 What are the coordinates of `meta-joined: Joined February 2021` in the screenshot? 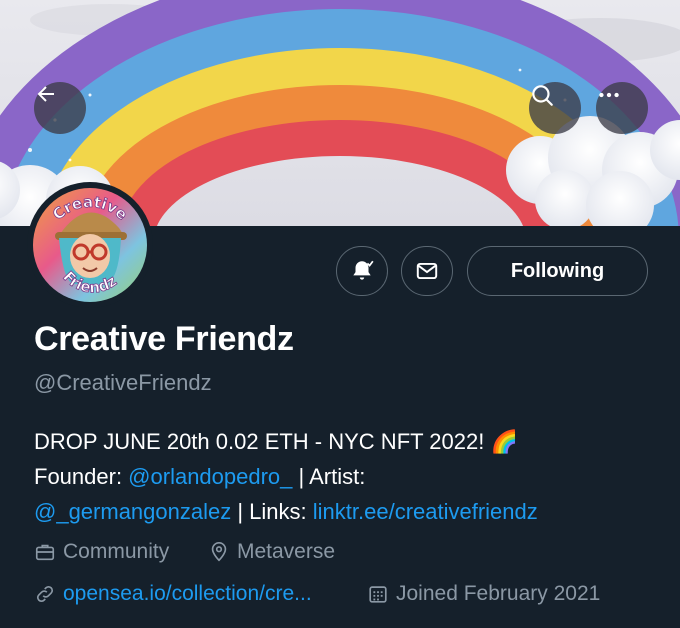 It's located at (483, 594).